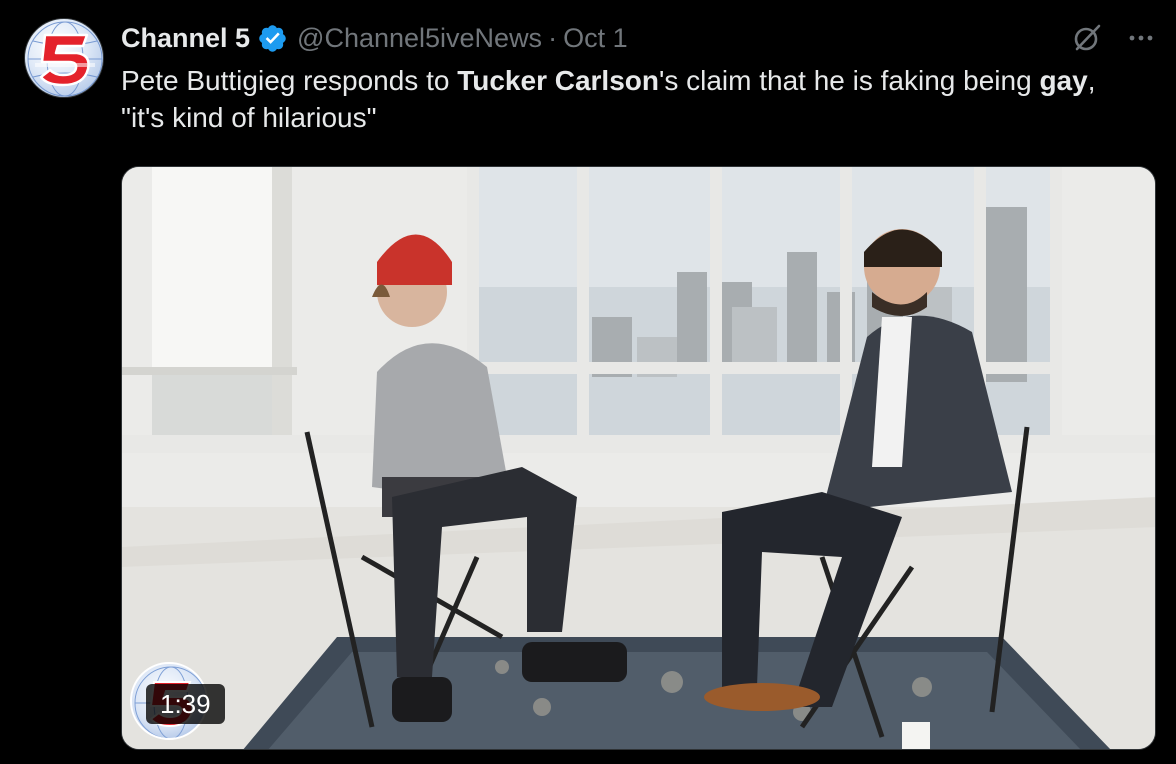 The height and width of the screenshot is (764, 1176). I want to click on grok-icon, so click(1087, 38).